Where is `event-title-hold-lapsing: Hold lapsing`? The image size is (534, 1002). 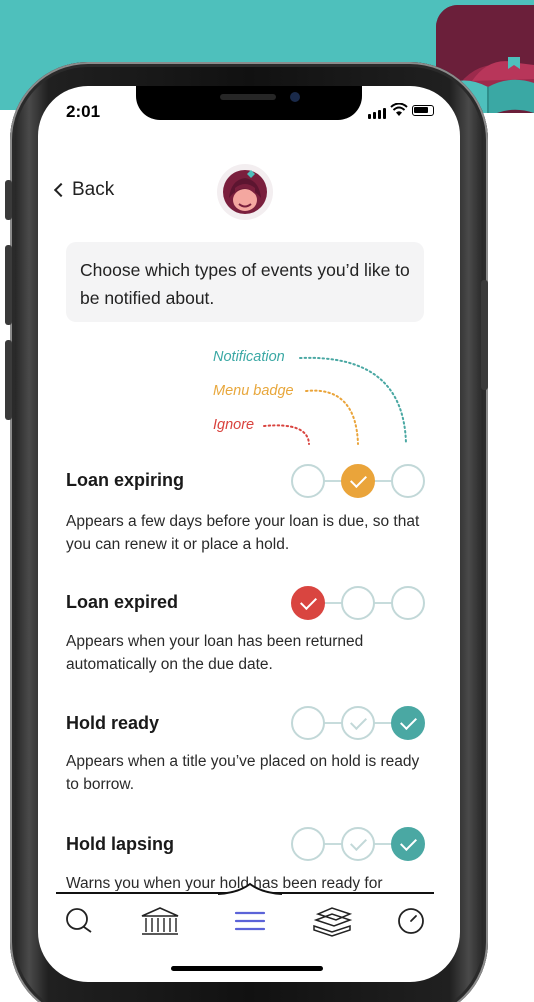 event-title-hold-lapsing: Hold lapsing is located at coordinates (120, 844).